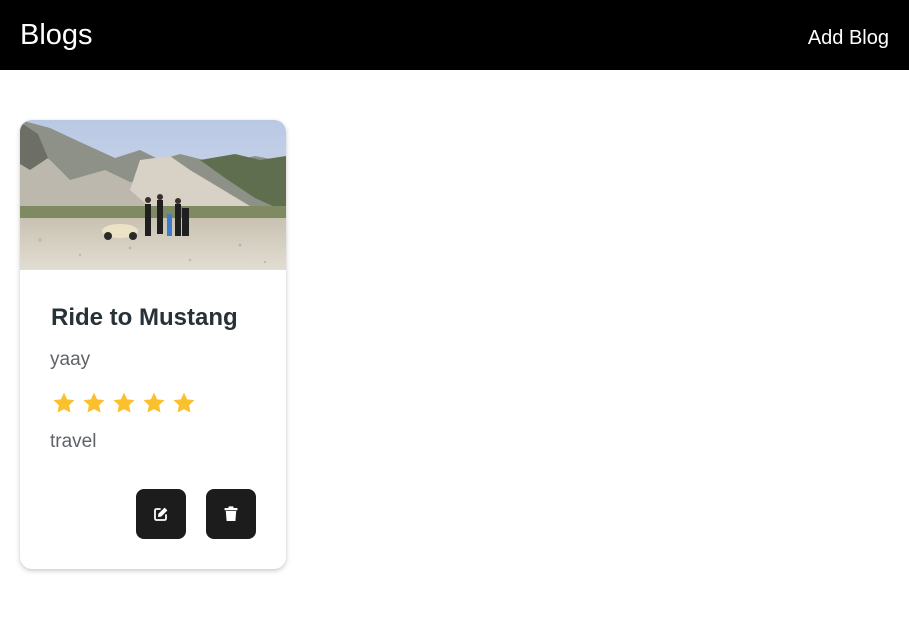  I want to click on delete-button, so click(231, 514).